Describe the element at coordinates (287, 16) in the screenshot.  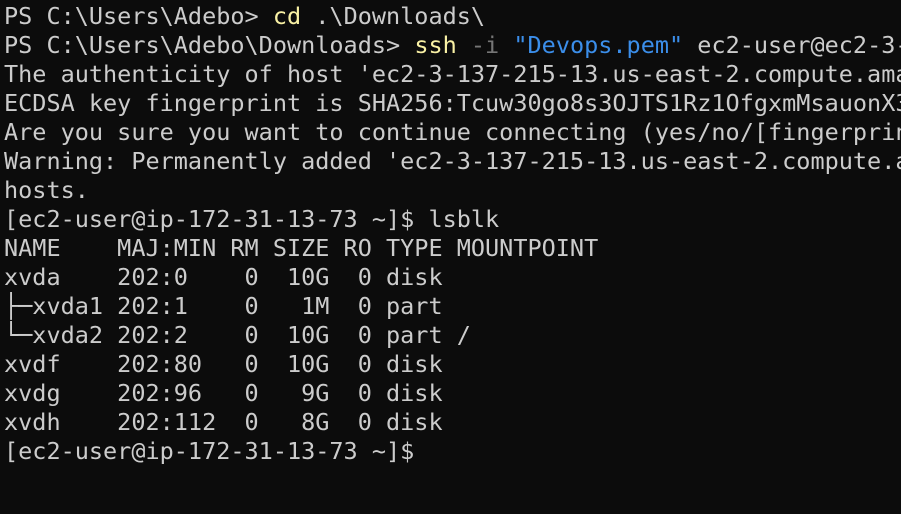
I see `cd-command: cd` at that location.